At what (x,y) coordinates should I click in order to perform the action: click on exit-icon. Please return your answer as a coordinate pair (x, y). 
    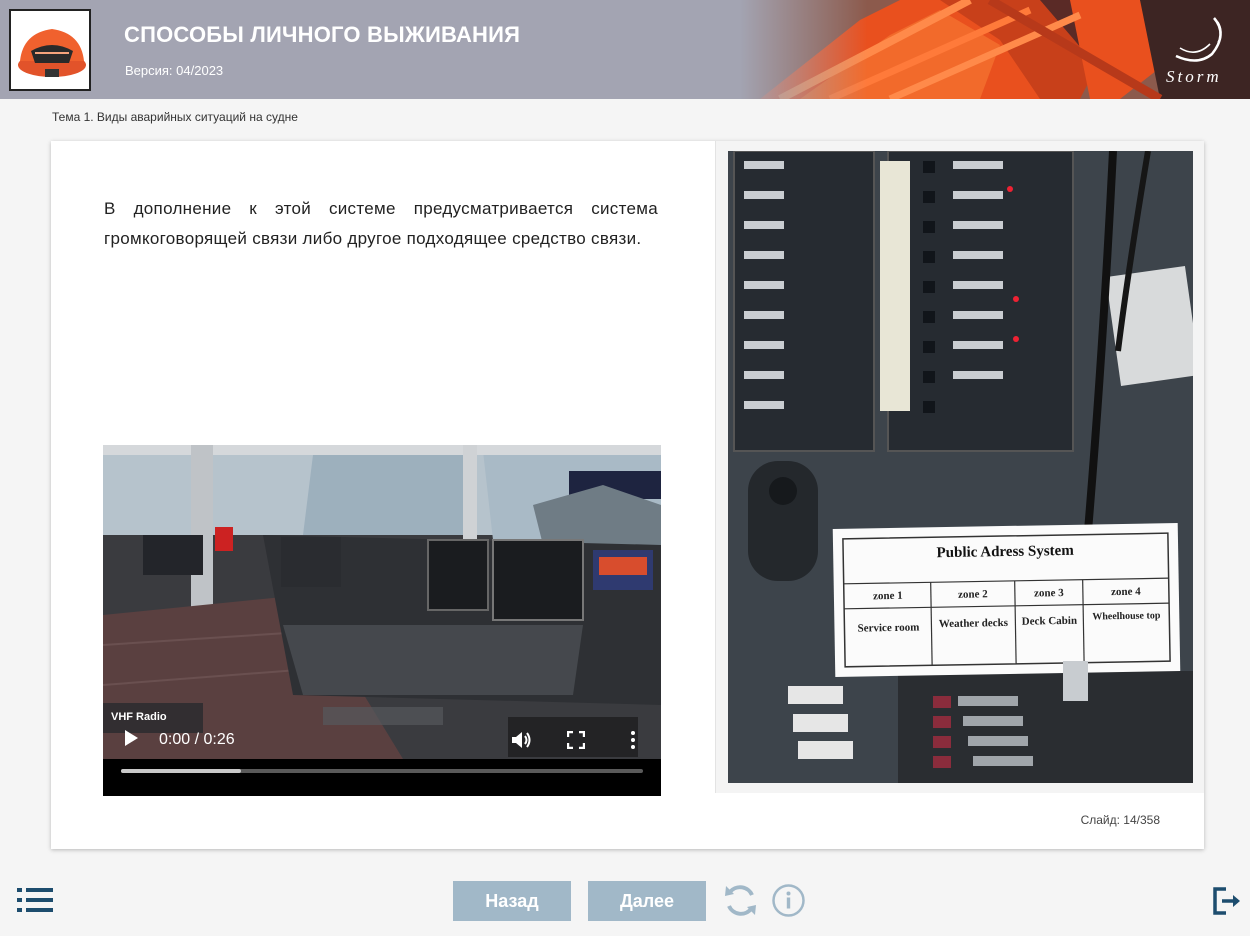
    Looking at the image, I should click on (1227, 901).